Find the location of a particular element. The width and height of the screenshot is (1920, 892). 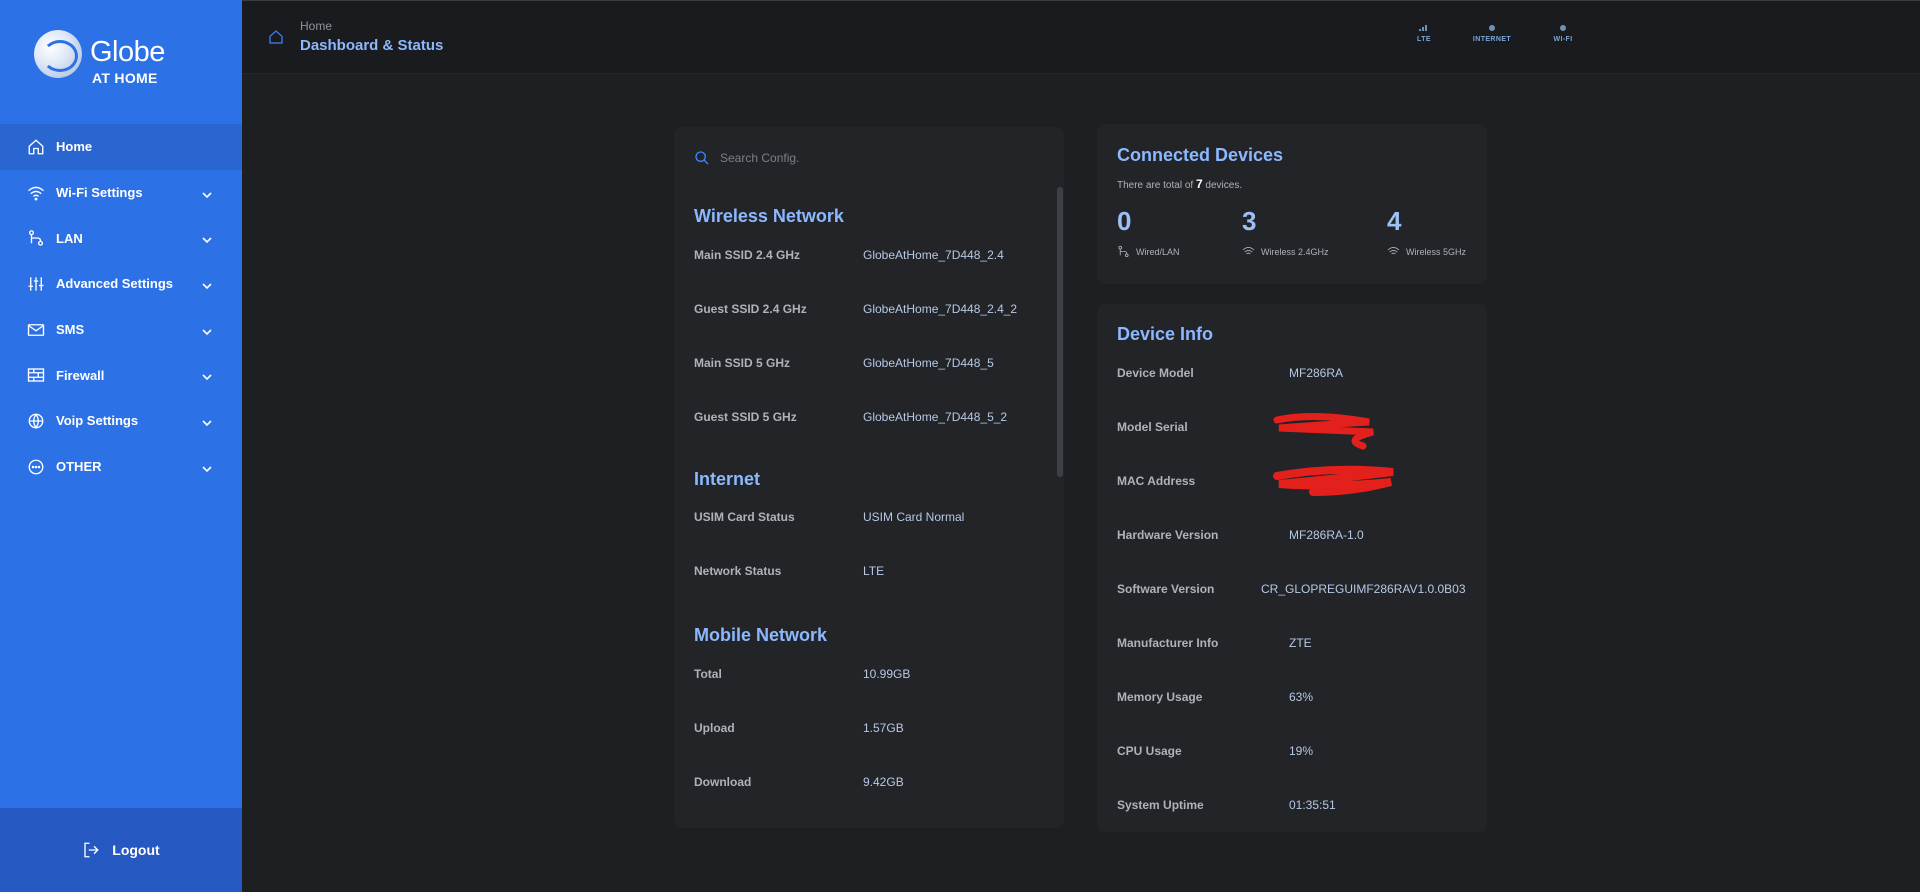

sidebar-item-label: SMS is located at coordinates (70, 330).